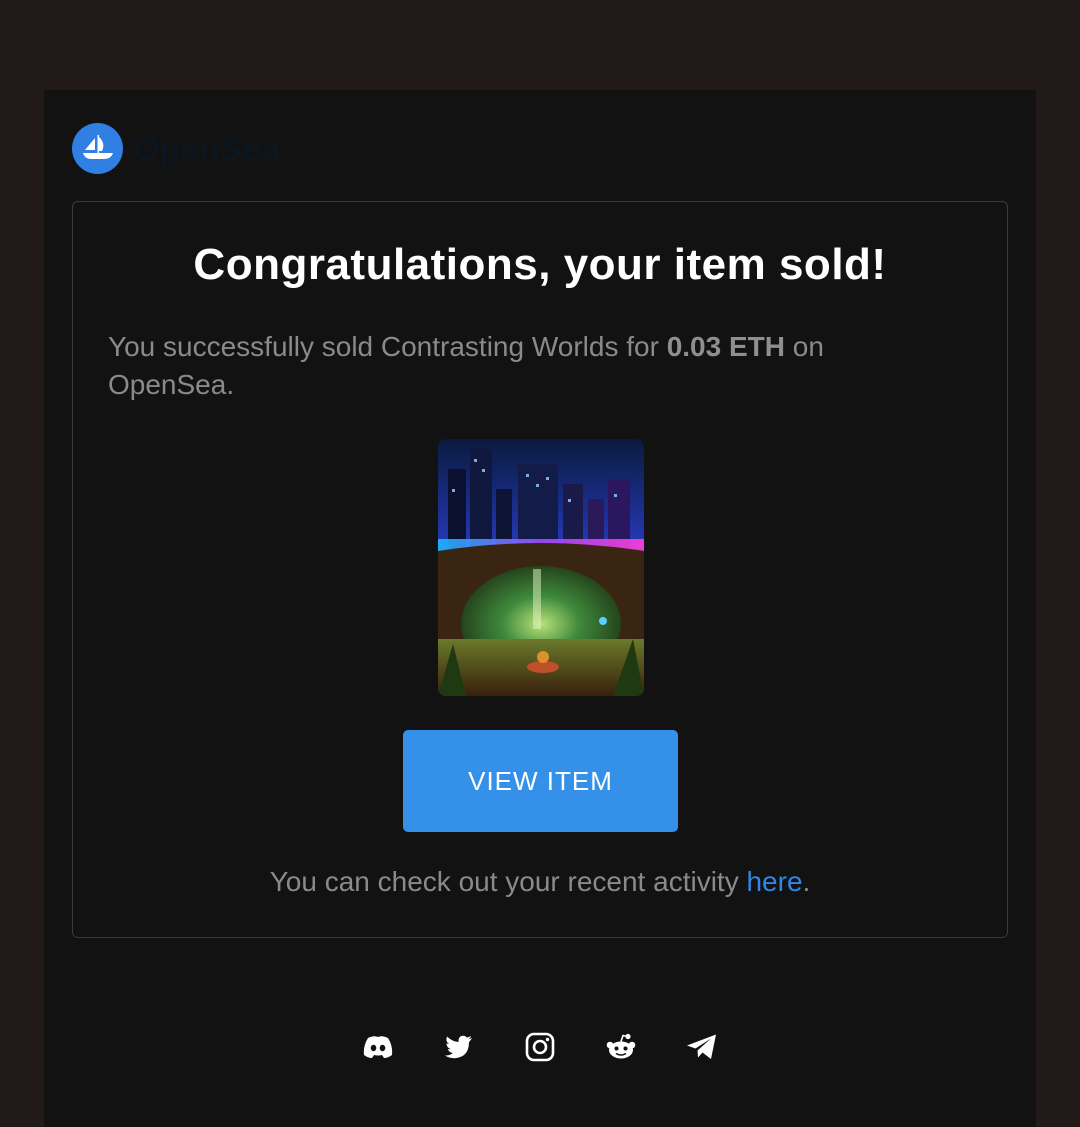  Describe the element at coordinates (459, 1047) in the screenshot. I see `twitter-icon` at that location.